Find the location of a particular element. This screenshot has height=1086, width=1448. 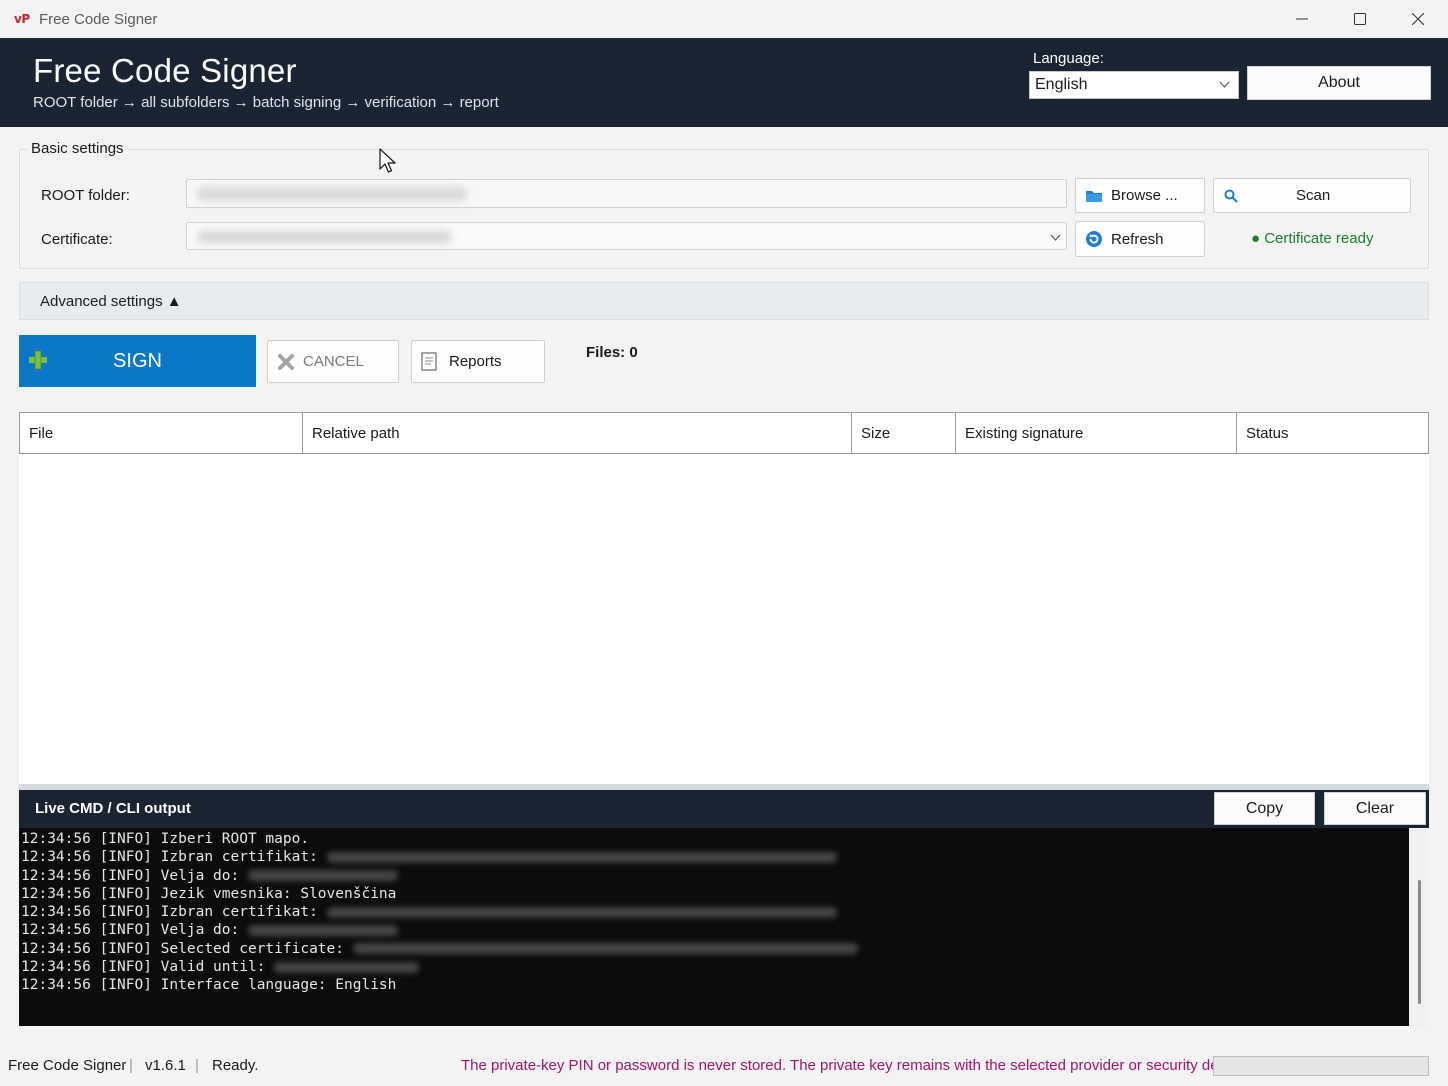

reports-label: Reports is located at coordinates (475, 361).